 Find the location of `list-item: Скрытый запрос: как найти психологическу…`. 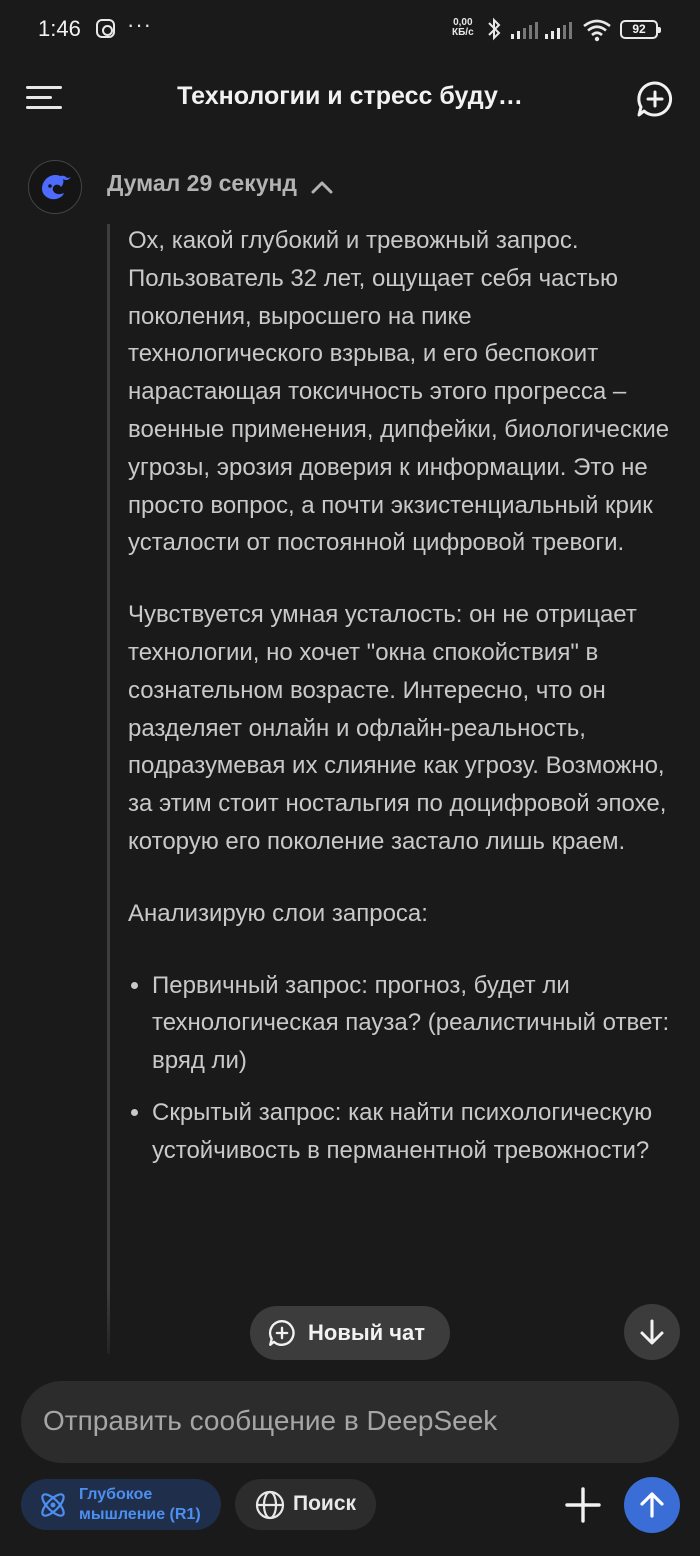

list-item: Скрытый запрос: как найти психологическу… is located at coordinates (412, 1132).